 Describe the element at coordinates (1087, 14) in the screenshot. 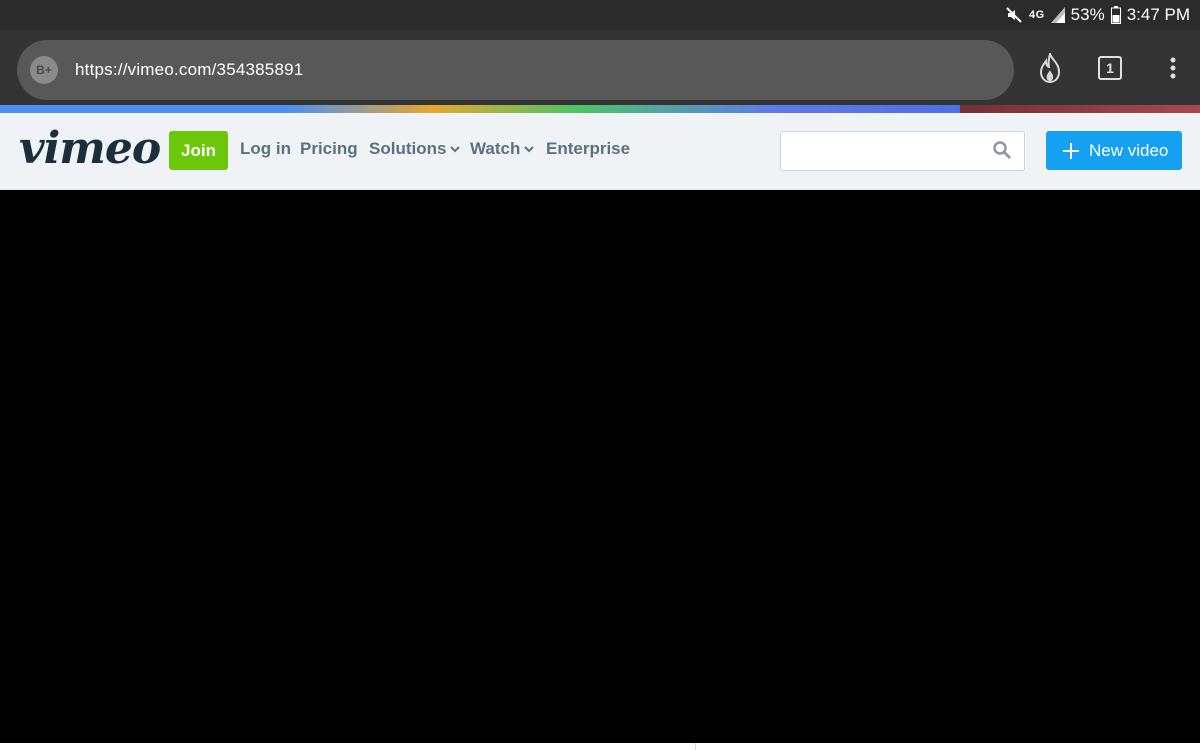

I see `battery-percent: 53%` at that location.